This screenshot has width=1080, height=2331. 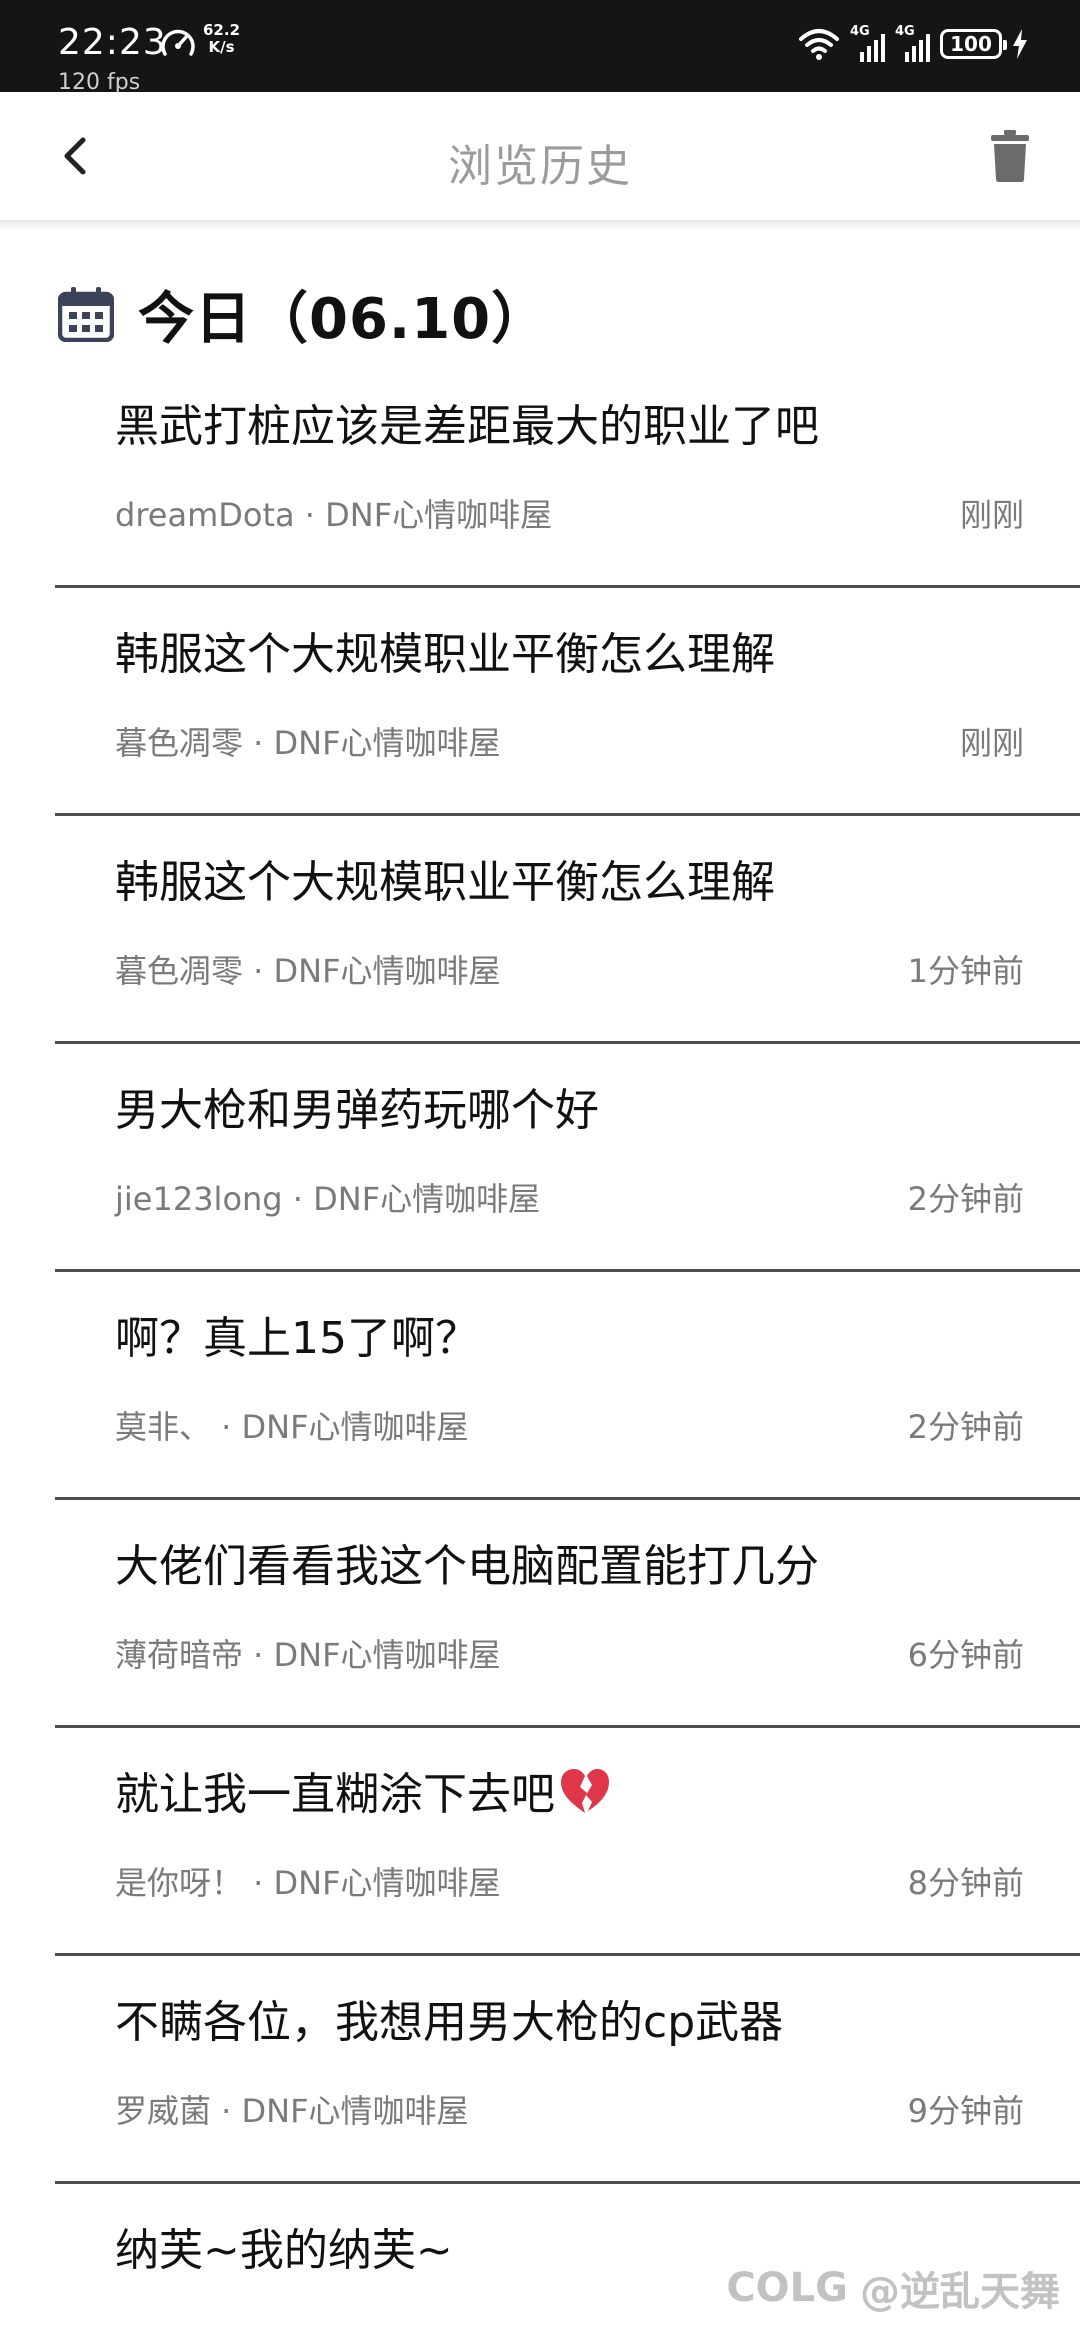 What do you see at coordinates (297, 1338) in the screenshot?
I see `post-title: 啊？真上15了啊？` at bounding box center [297, 1338].